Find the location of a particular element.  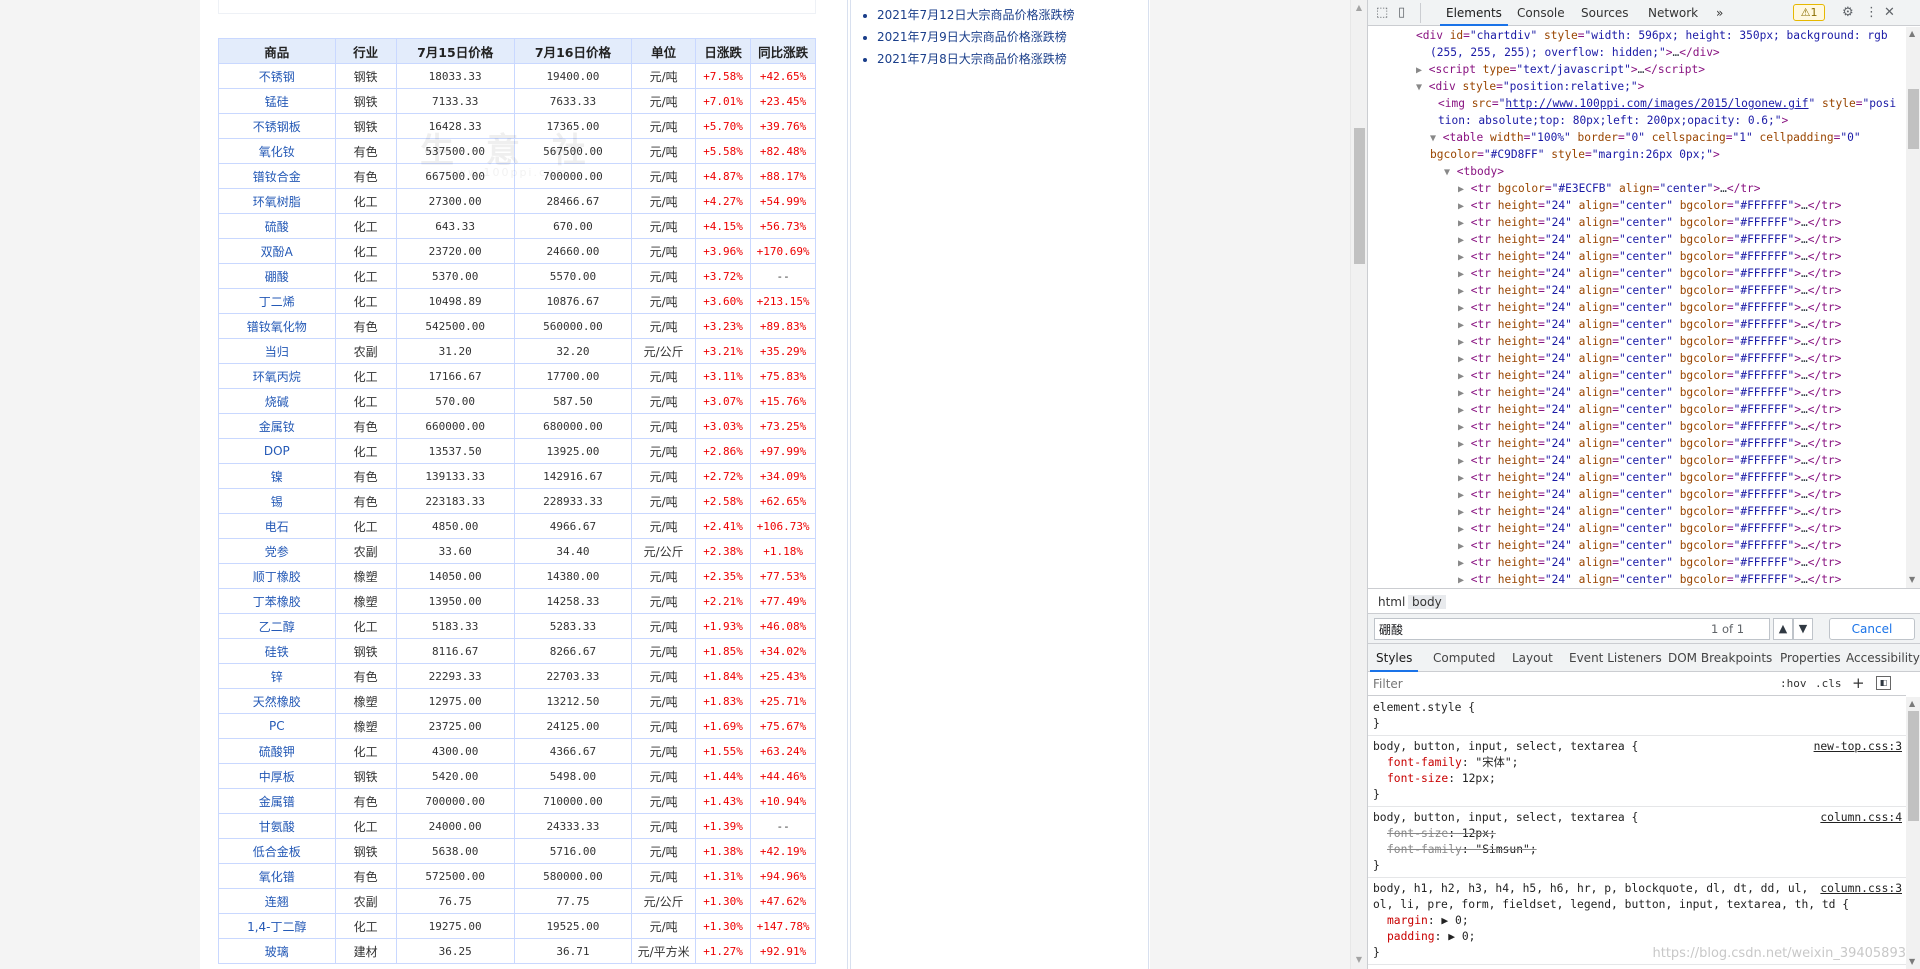

warnings-badge: ⚠1 is located at coordinates (1809, 12).